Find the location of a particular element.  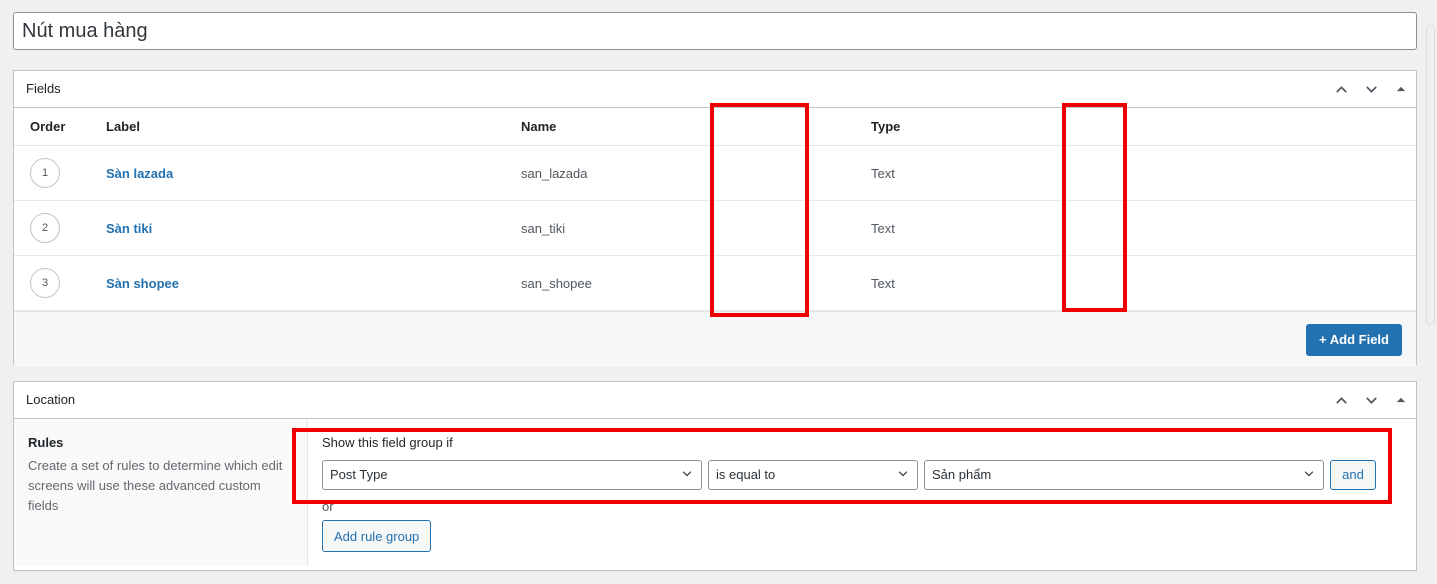

rule-value-select: Sản phẩm is located at coordinates (1124, 474).